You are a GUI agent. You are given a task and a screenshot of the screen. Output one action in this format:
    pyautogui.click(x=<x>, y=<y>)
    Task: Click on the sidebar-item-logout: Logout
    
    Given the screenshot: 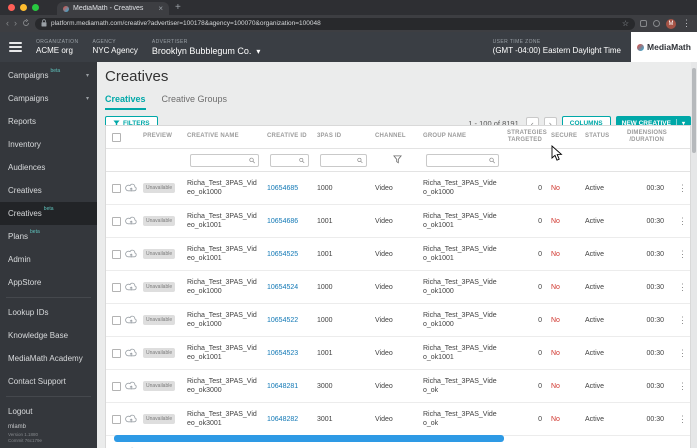 What is the action you would take?
    pyautogui.click(x=48, y=411)
    